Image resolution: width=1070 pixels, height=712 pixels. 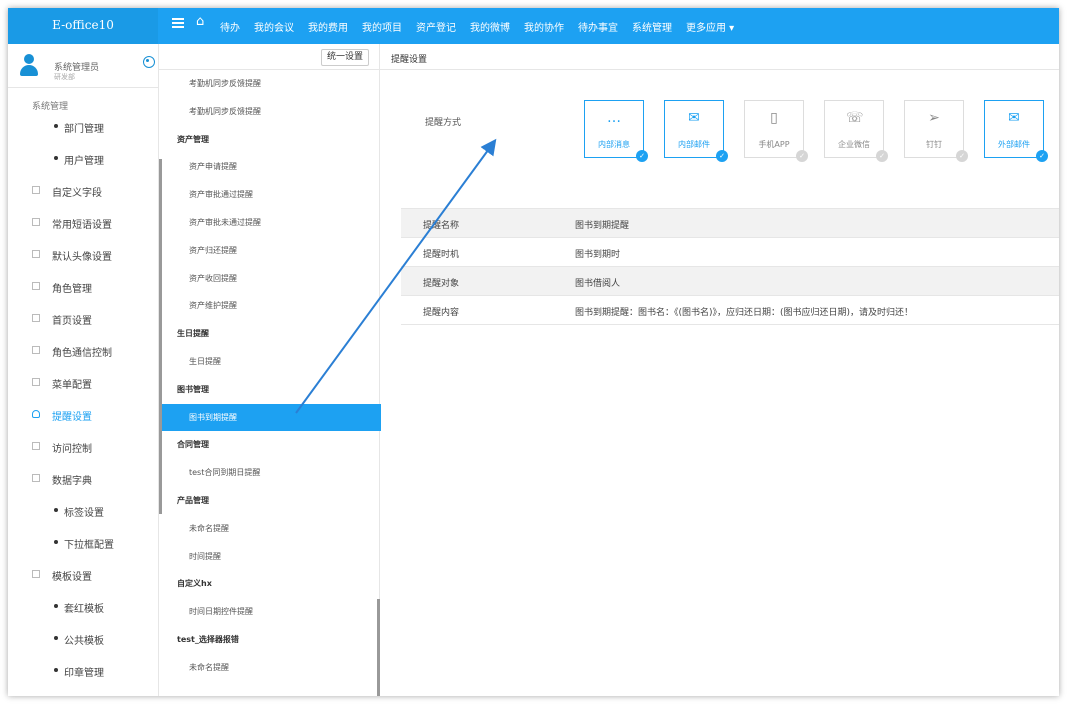 What do you see at coordinates (856, 131) in the screenshot?
I see `method-option: ☏ 企业微信 ✓` at bounding box center [856, 131].